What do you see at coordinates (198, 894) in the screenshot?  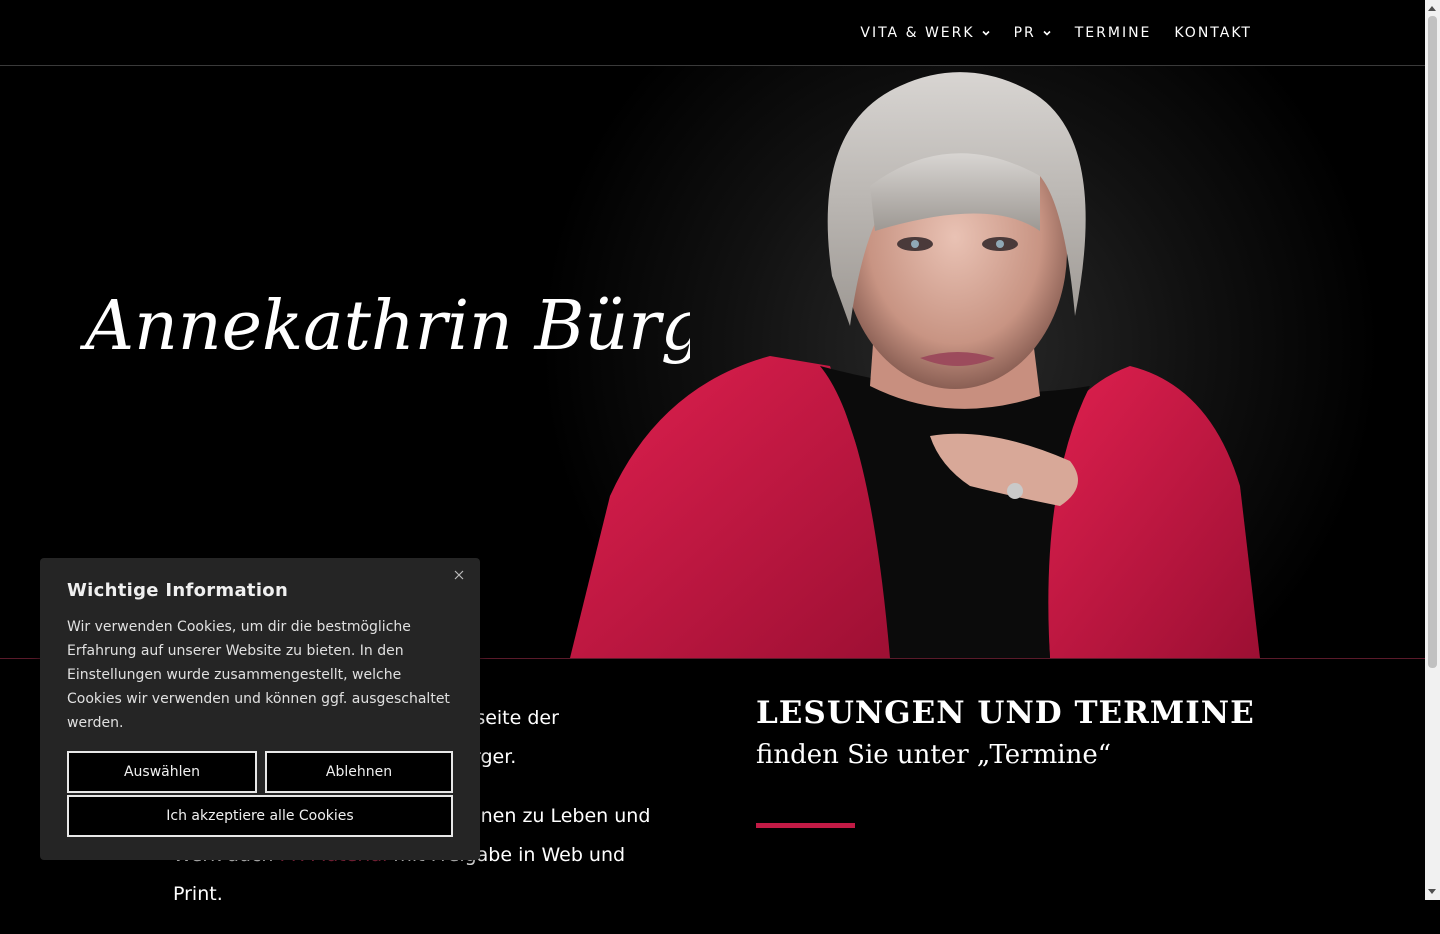 I see `intro-p2-line3: Print.` at bounding box center [198, 894].